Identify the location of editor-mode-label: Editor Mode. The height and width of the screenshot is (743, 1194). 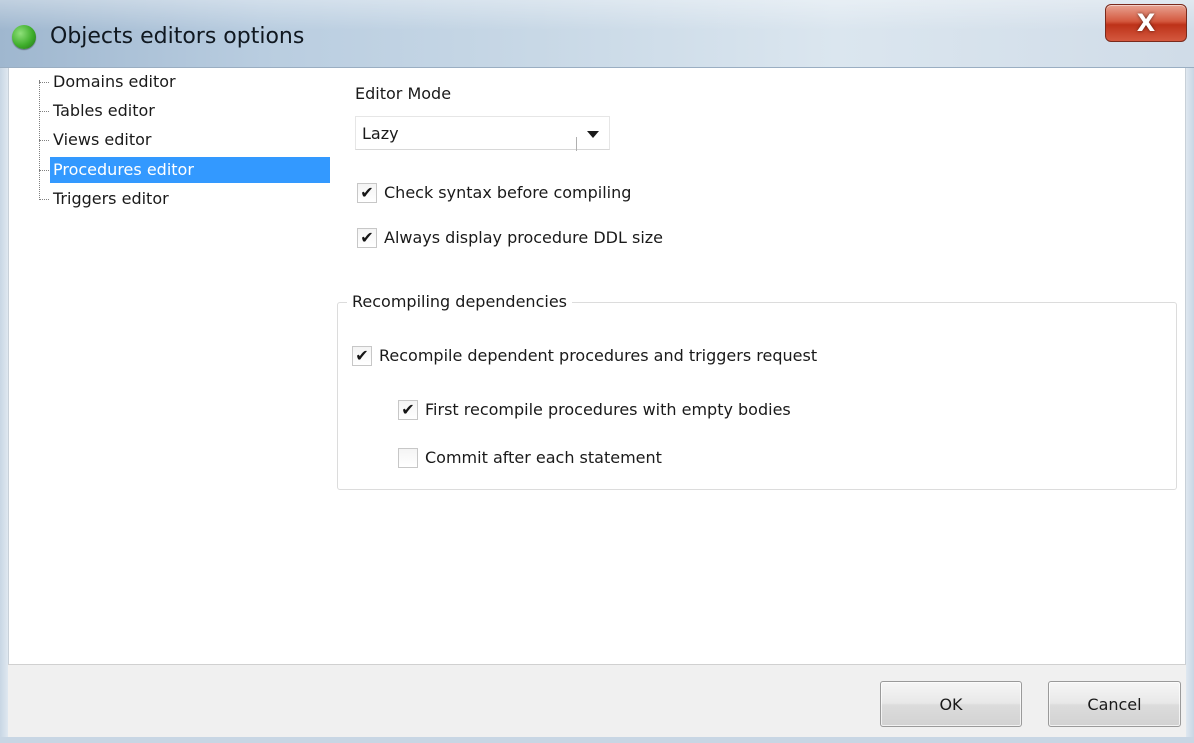
(403, 93).